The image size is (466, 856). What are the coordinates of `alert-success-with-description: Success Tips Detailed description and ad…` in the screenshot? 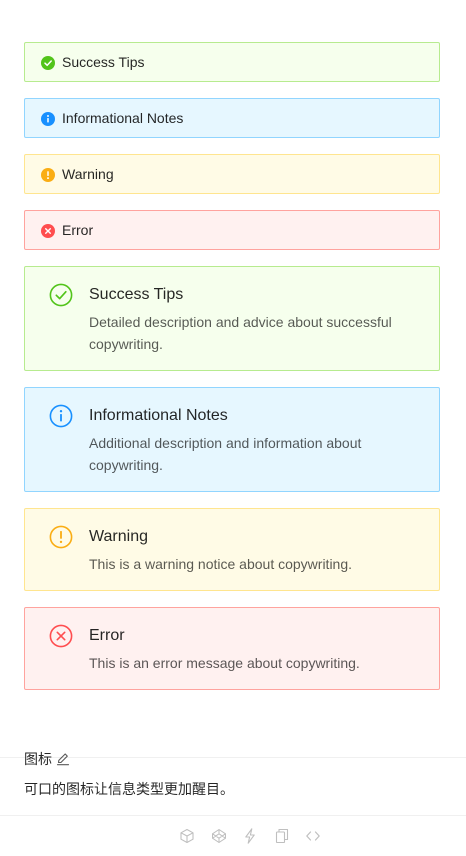 It's located at (232, 318).